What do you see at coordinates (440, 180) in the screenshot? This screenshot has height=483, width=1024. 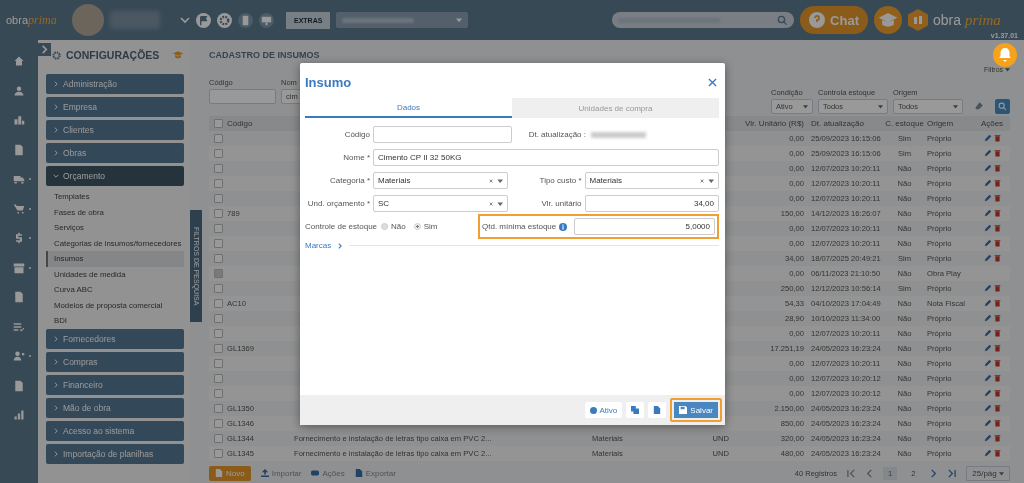 I see `category-select: Materiais` at bounding box center [440, 180].